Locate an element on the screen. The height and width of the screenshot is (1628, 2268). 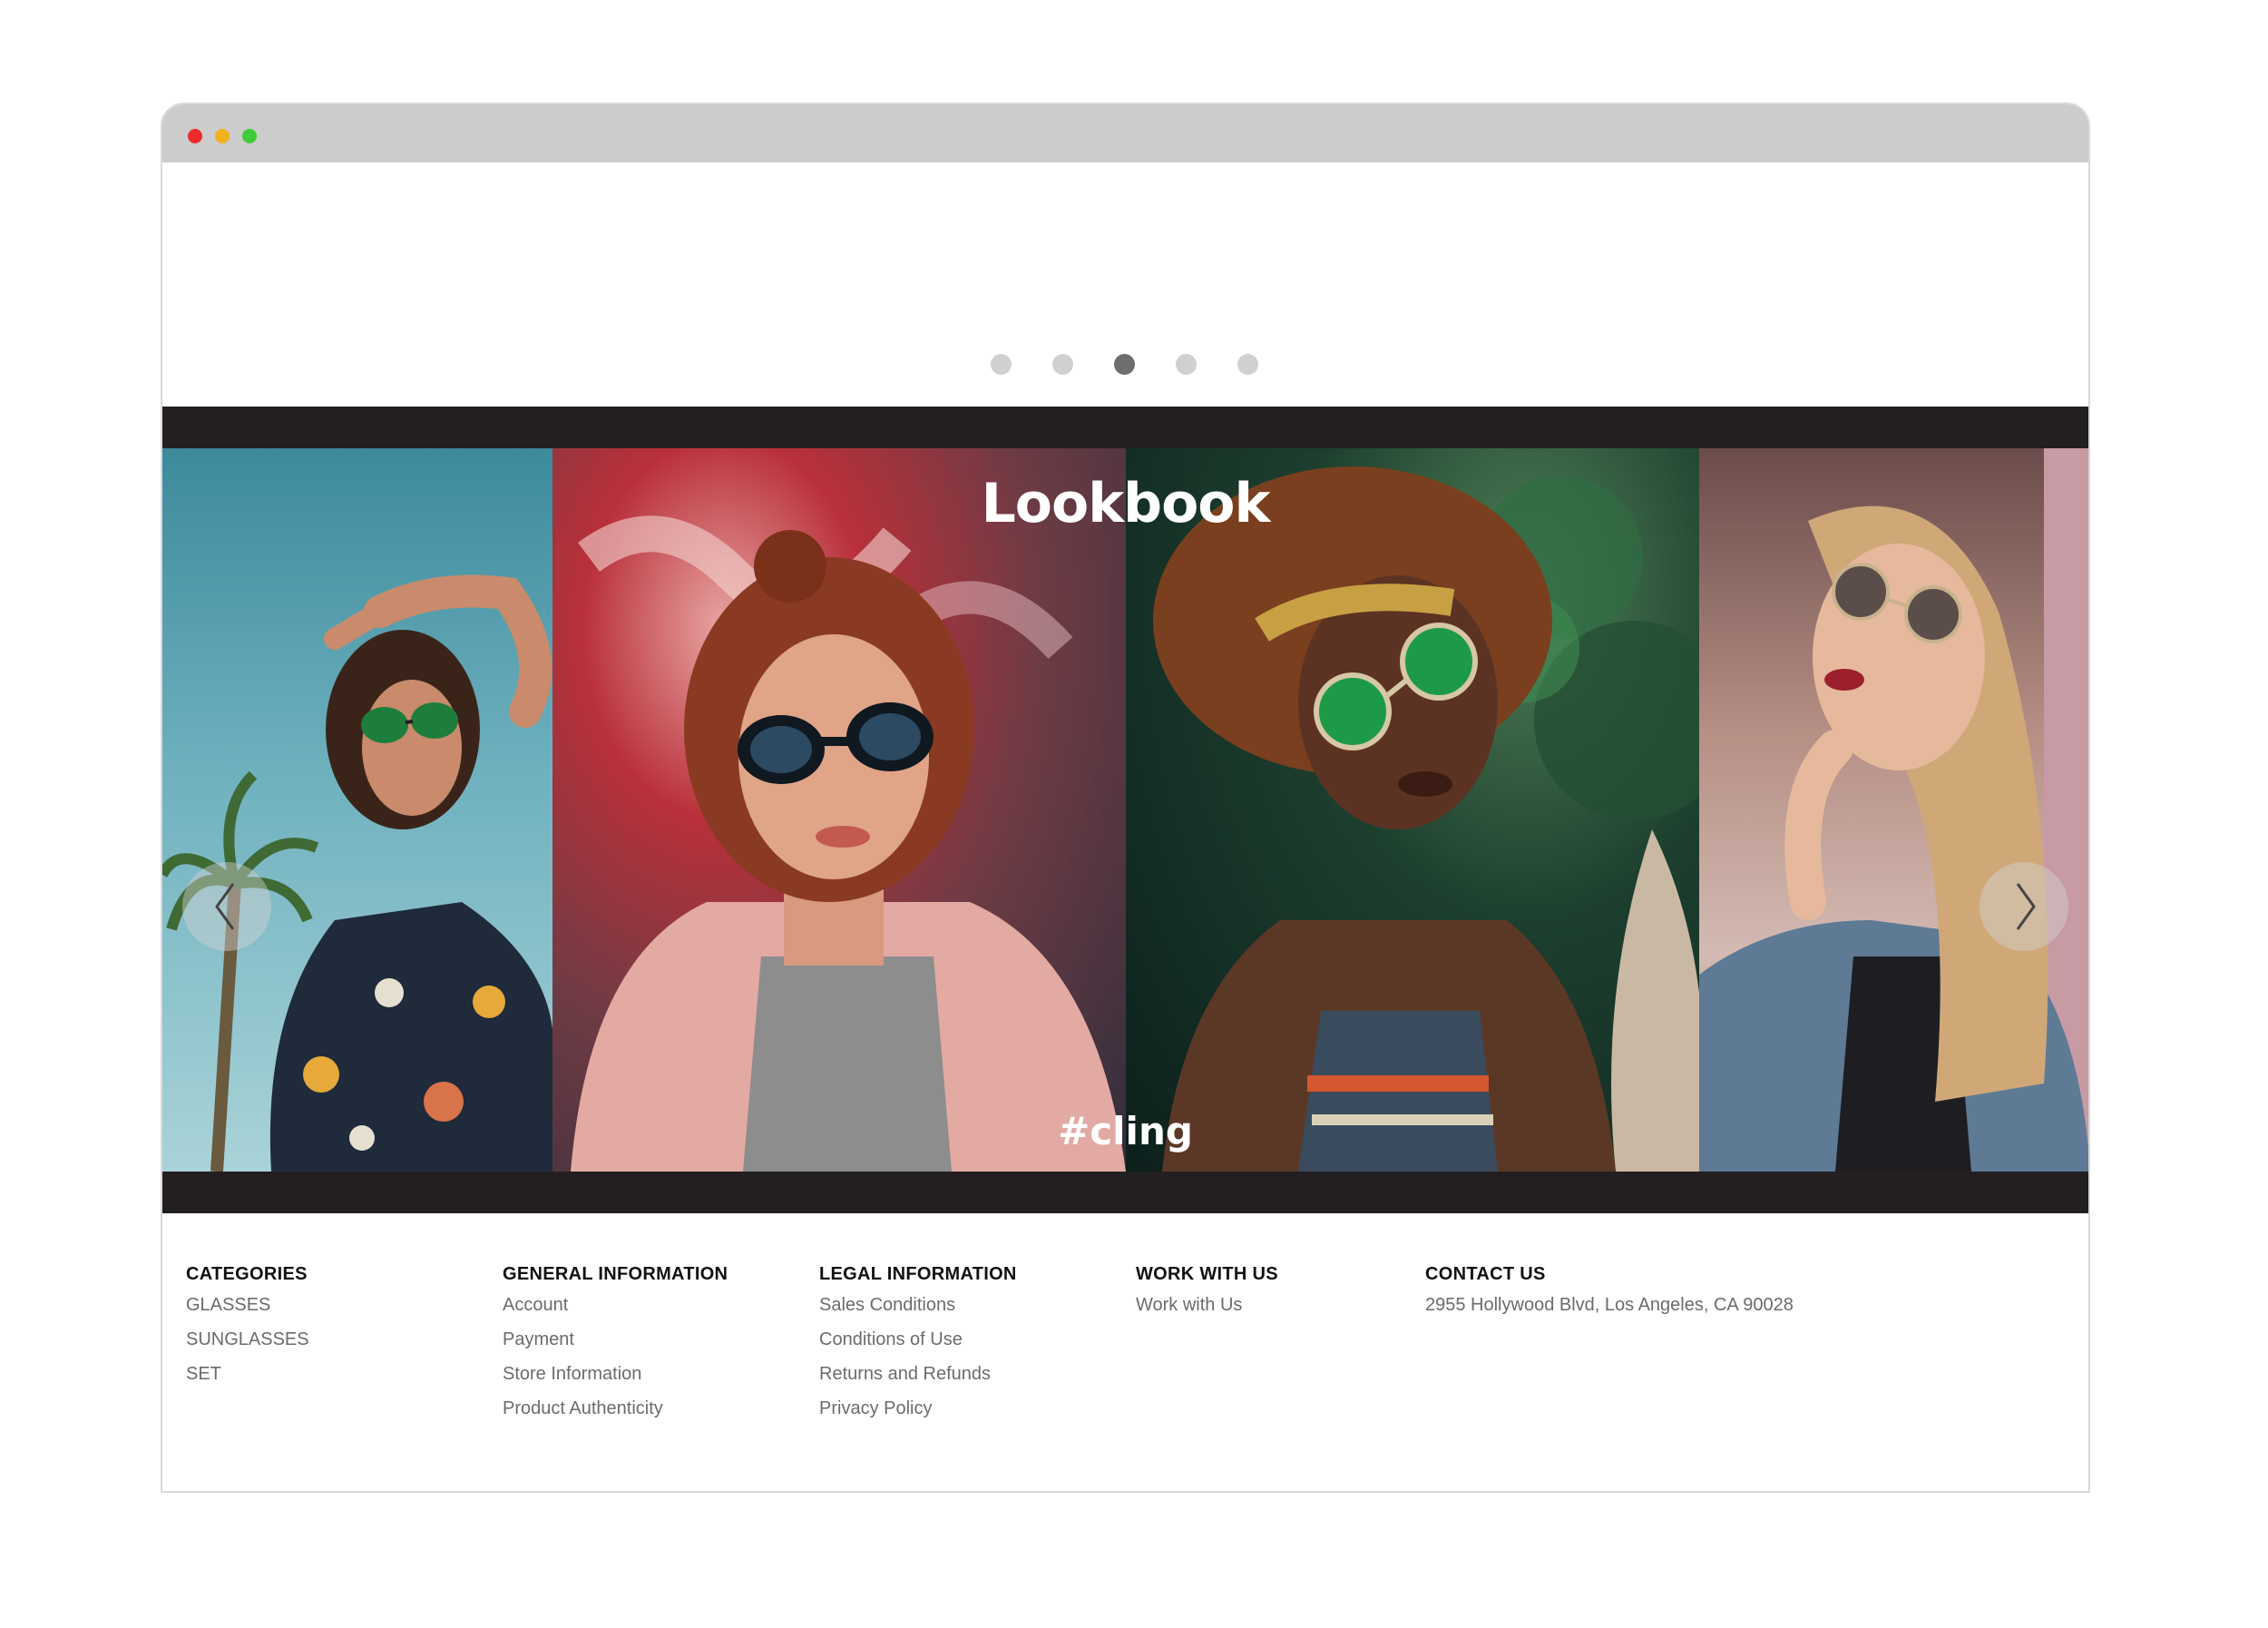
footer-contact-heading: CONTACT US is located at coordinates (1485, 1274).